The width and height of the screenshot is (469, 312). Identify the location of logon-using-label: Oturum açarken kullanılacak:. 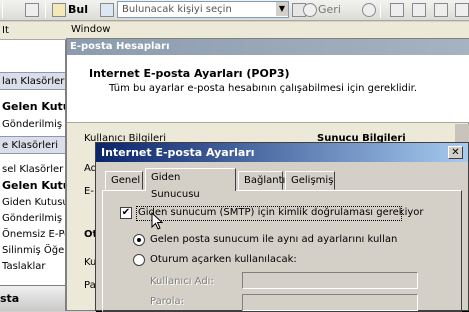
(223, 259).